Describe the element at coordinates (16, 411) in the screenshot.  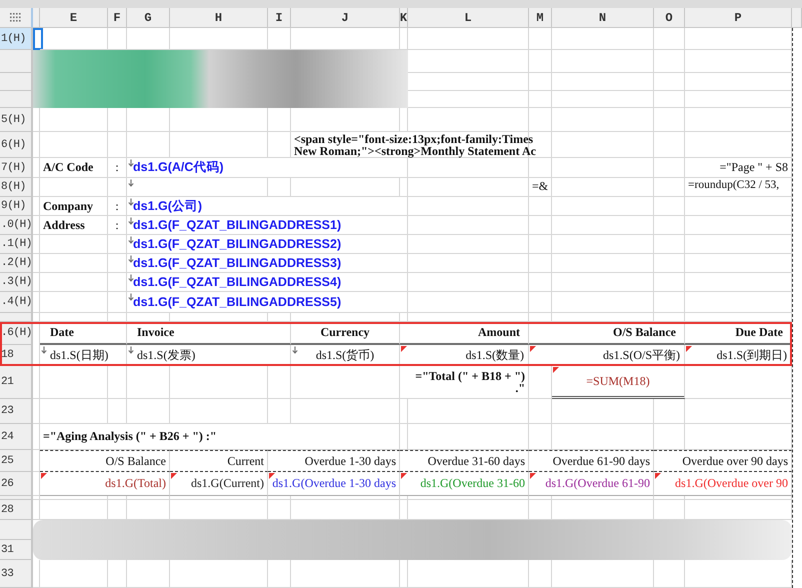
I see `row-header: 23` at that location.